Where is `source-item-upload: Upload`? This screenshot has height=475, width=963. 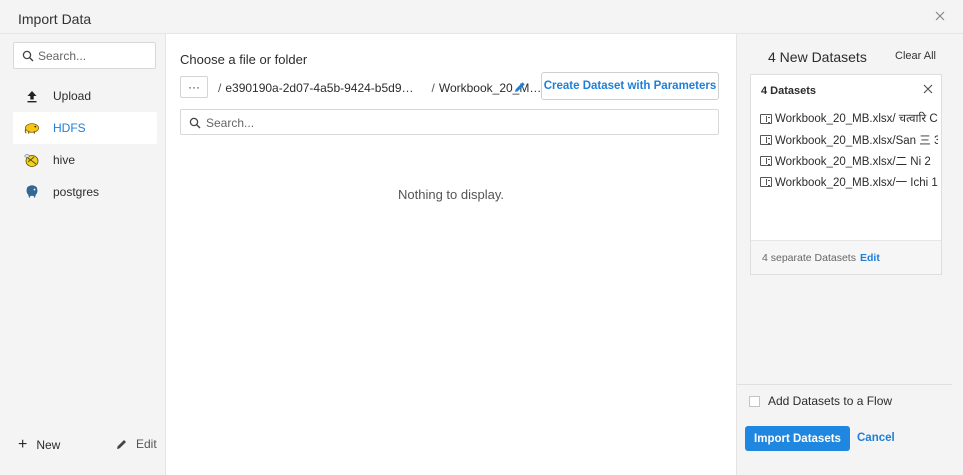 source-item-upload: Upload is located at coordinates (85, 96).